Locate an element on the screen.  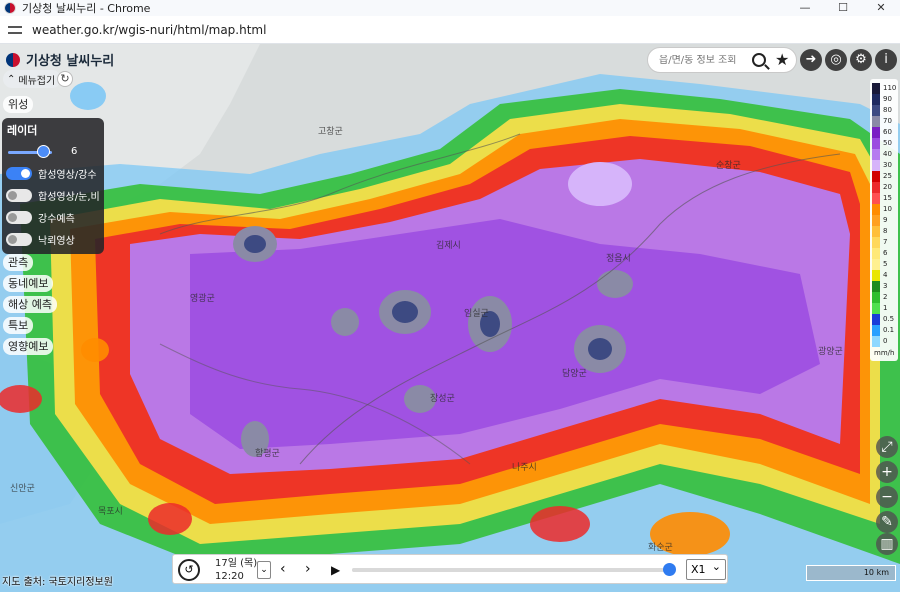
legend-row: 1 is located at coordinates (885, 308).